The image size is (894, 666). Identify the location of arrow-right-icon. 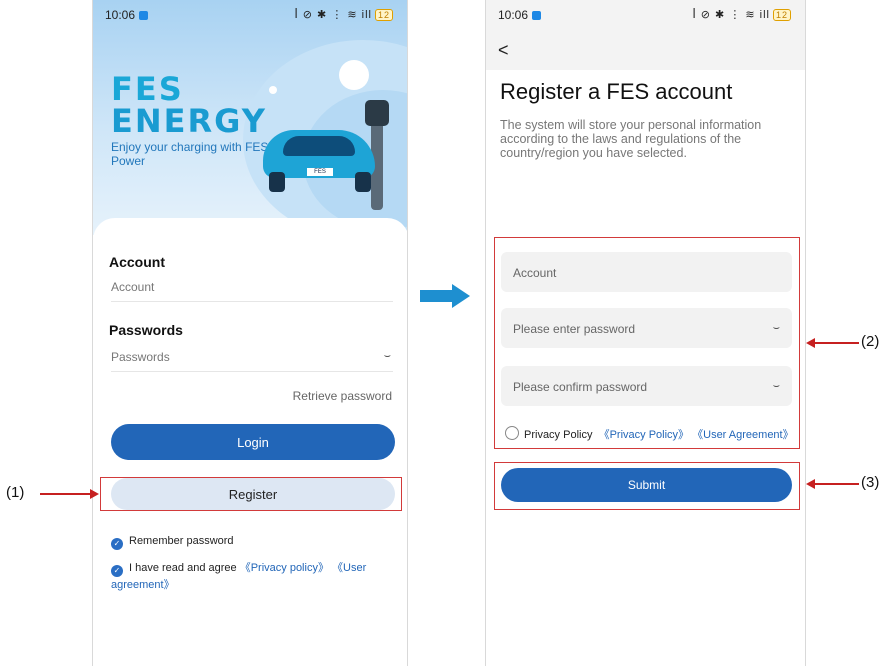
(94, 494).